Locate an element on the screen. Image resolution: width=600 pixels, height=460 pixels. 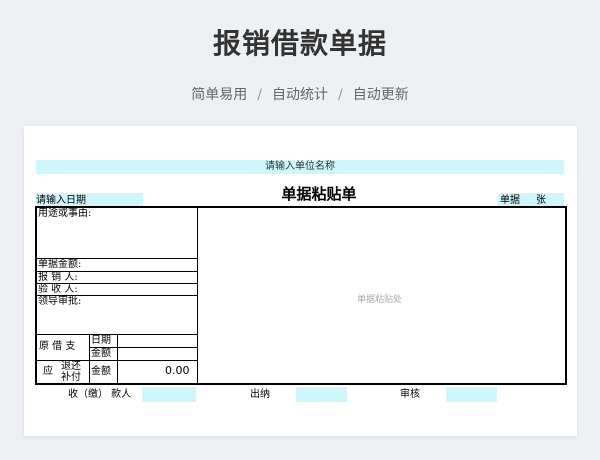
amount-label: 单据金额: is located at coordinates (60, 264).